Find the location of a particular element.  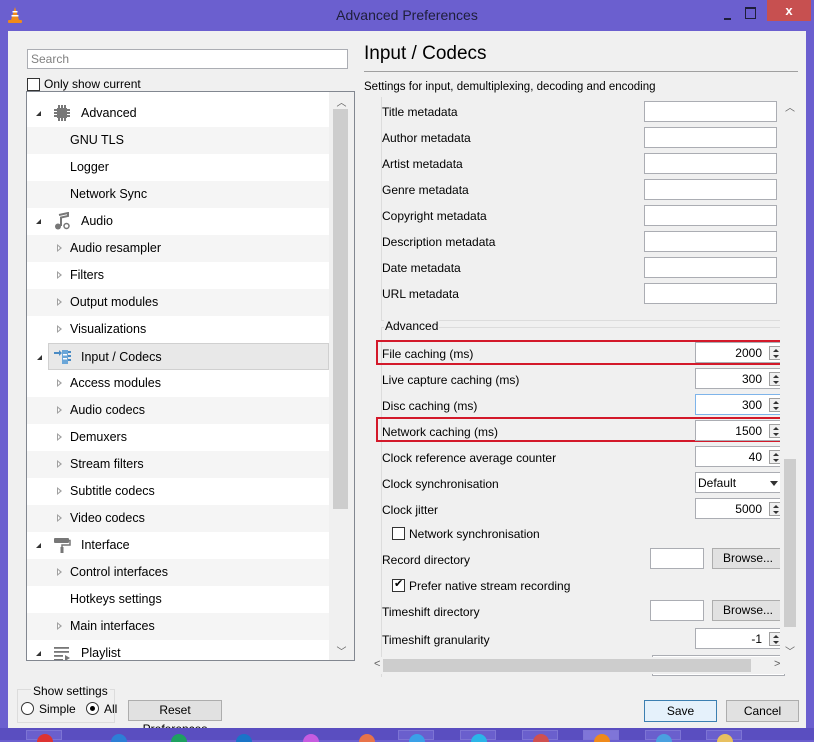

record-directory-input is located at coordinates (677, 558).